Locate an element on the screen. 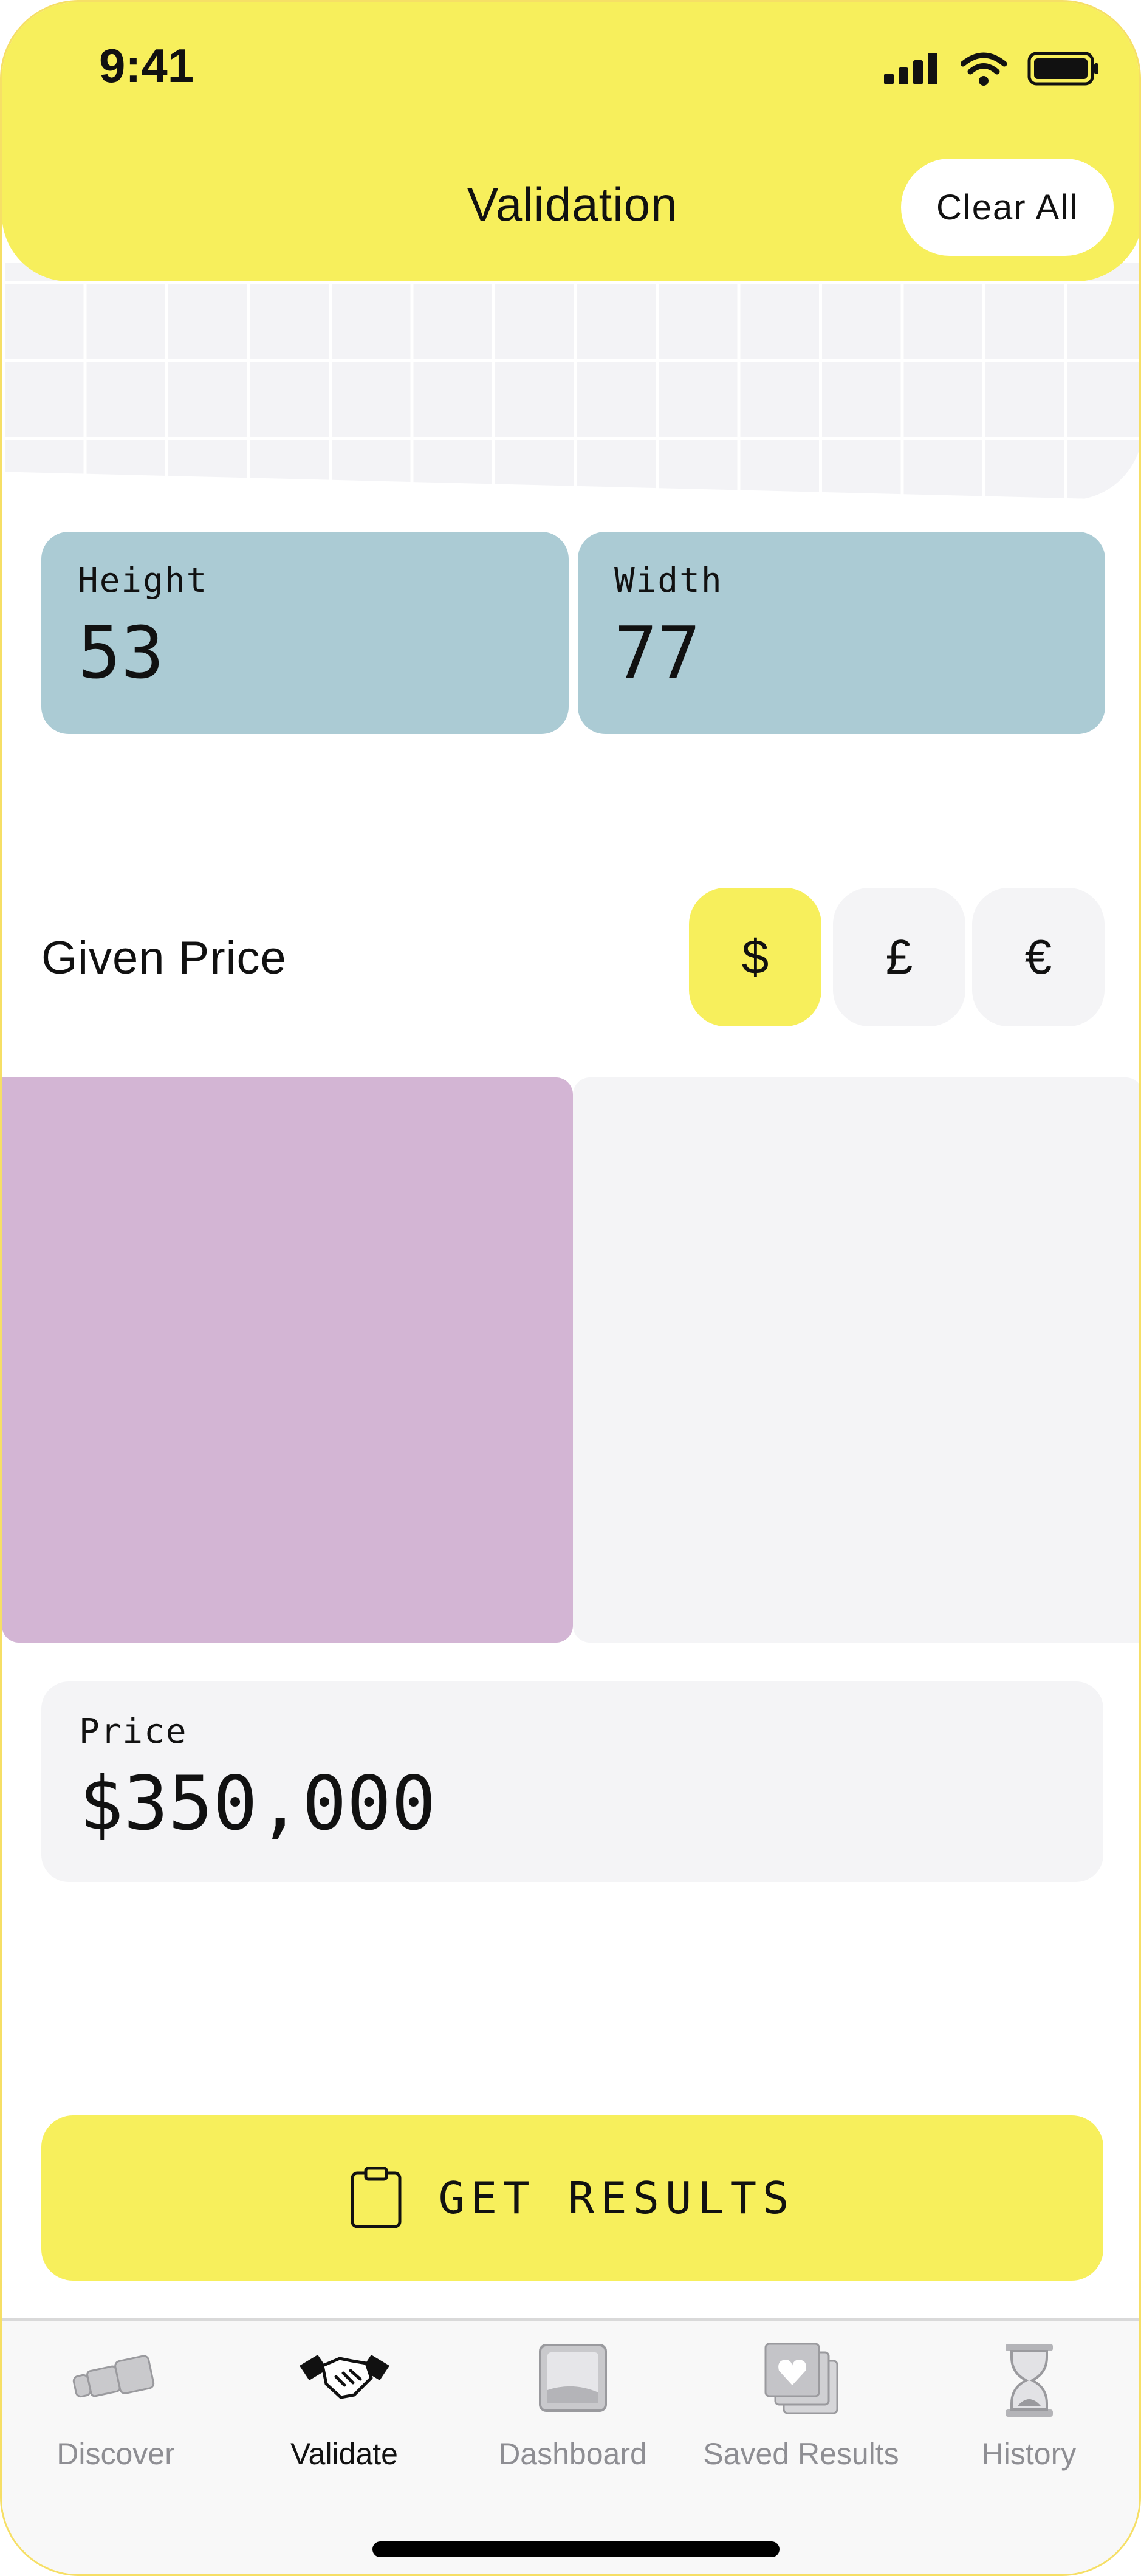 This screenshot has height=2576, width=1141. currency-pound-button: £ is located at coordinates (899, 957).